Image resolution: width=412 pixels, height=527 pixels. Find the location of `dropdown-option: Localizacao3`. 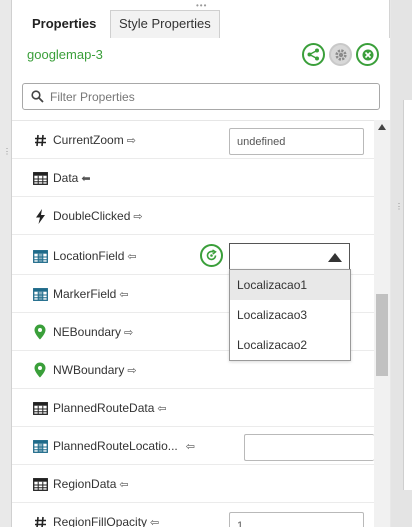

dropdown-option: Localizacao3 is located at coordinates (290, 315).